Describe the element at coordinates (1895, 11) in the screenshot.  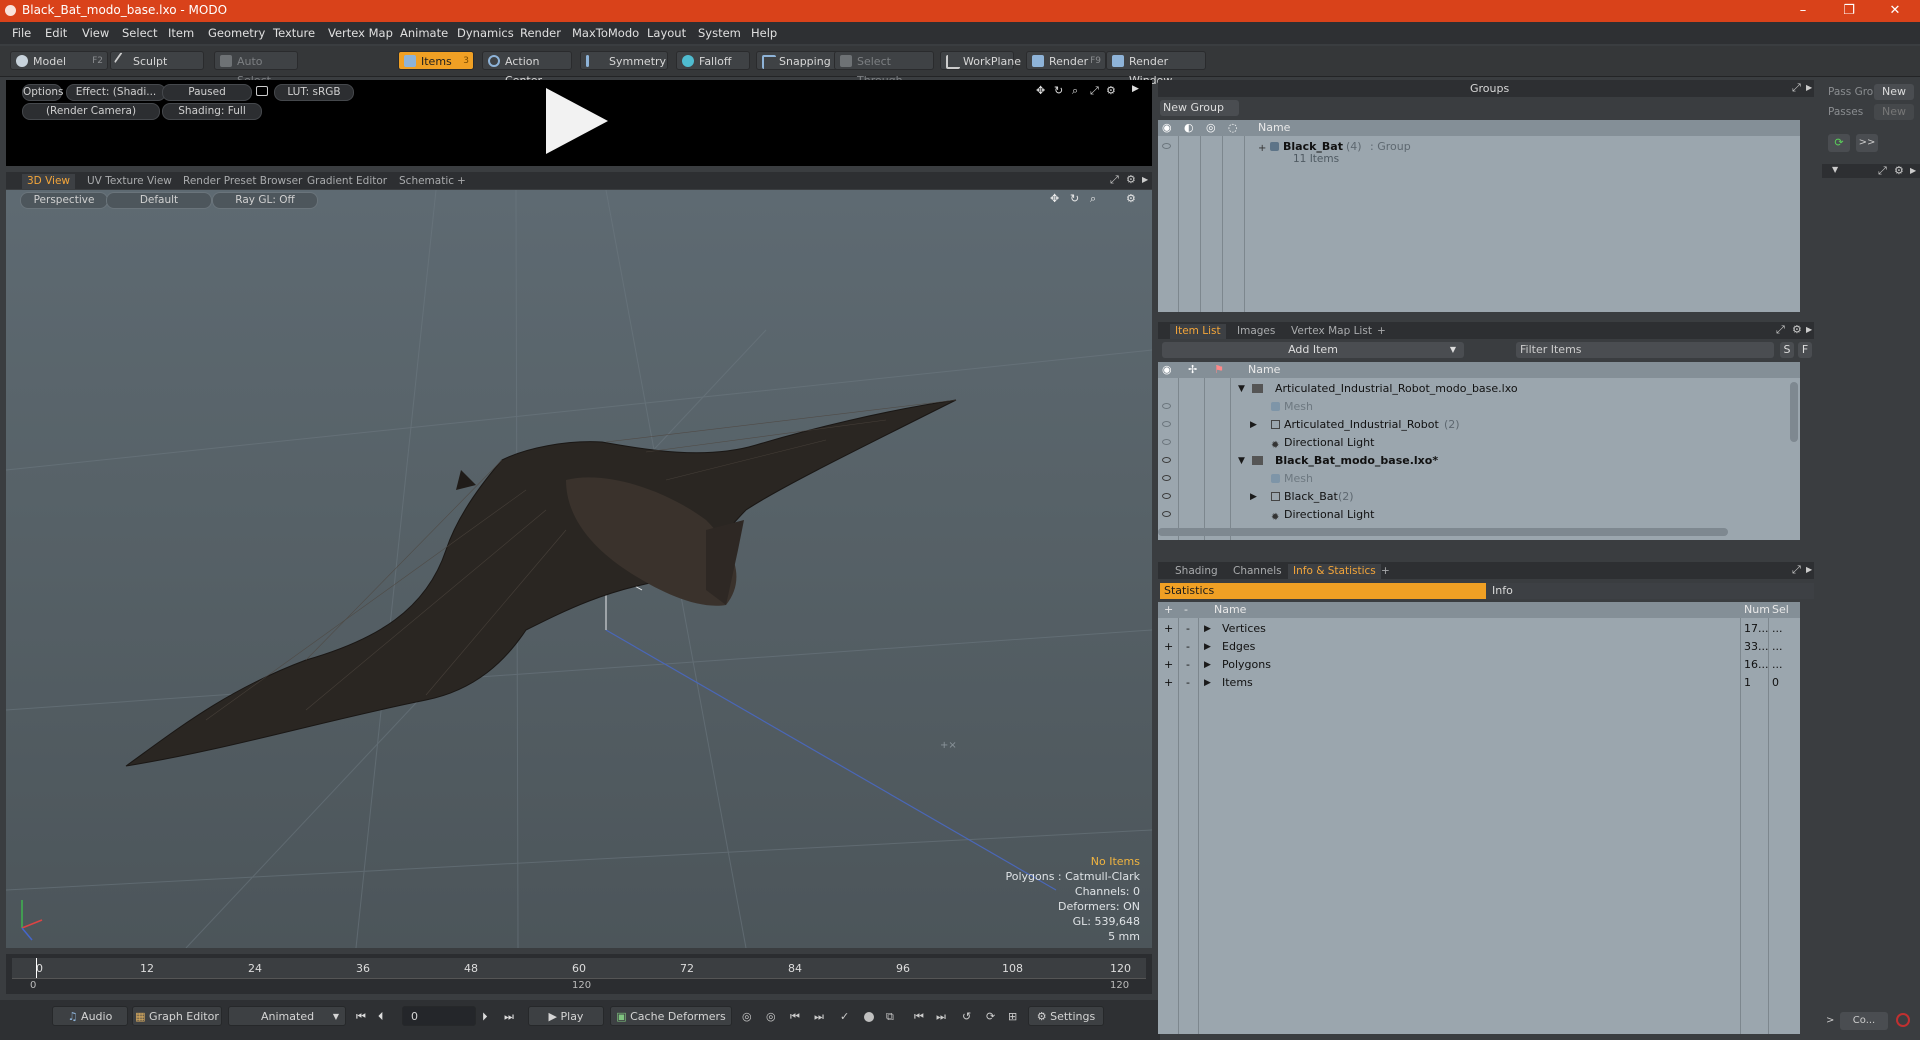
I see `close-button: ✕` at that location.